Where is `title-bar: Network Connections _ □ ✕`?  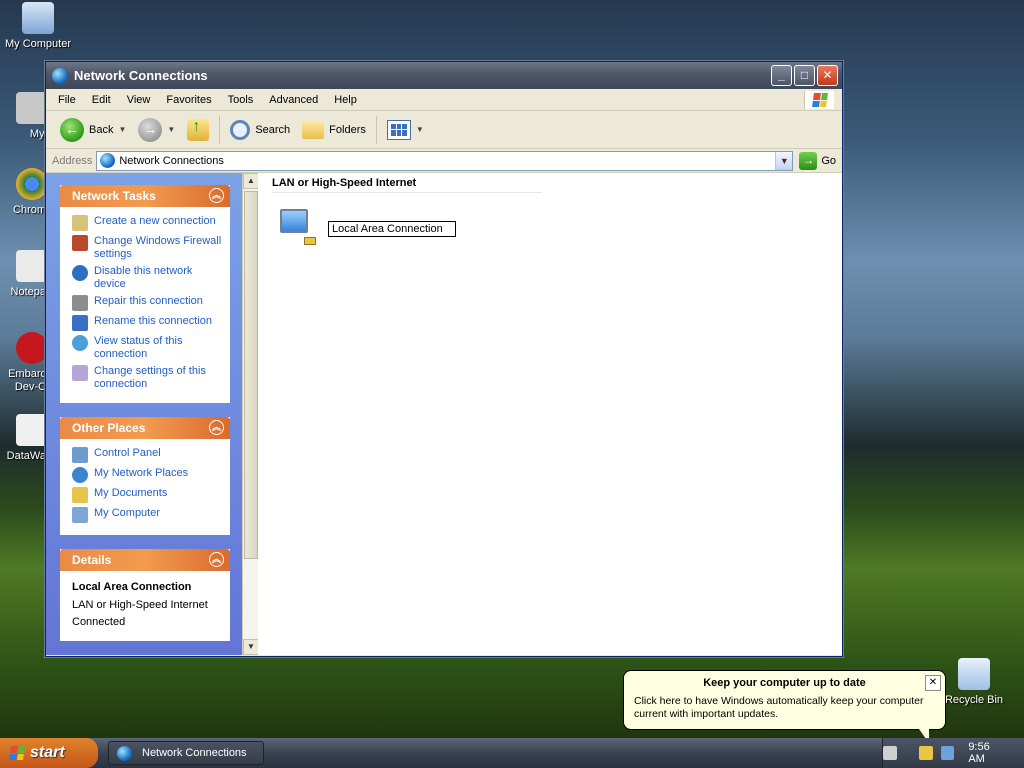 title-bar: Network Connections _ □ ✕ is located at coordinates (444, 75).